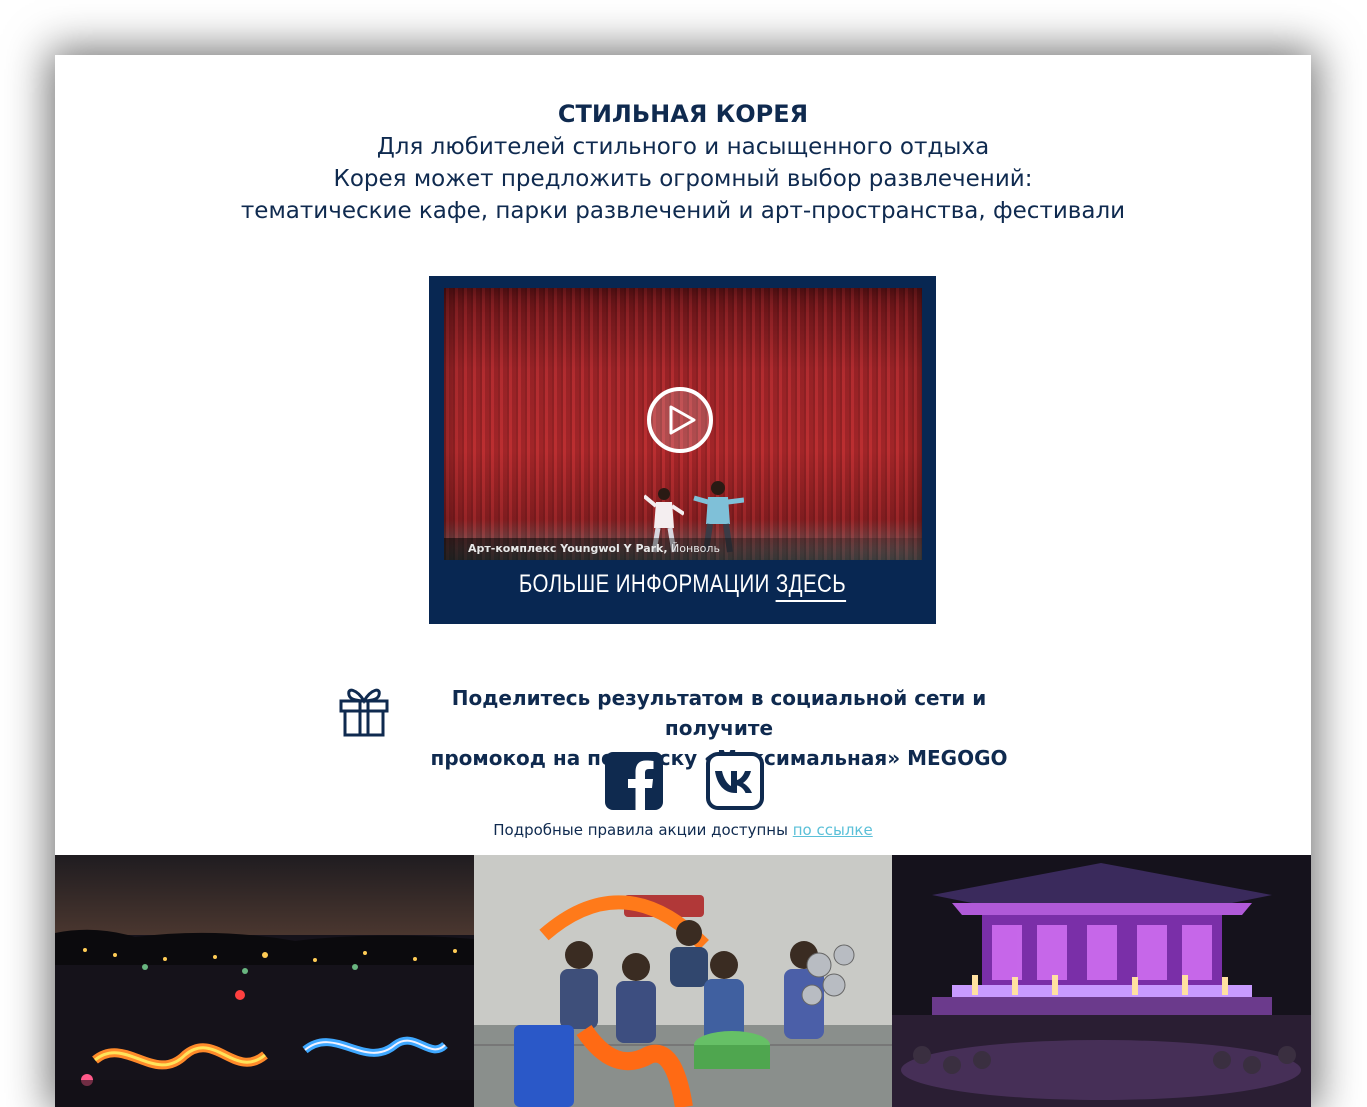 The height and width of the screenshot is (1107, 1367). What do you see at coordinates (811, 586) in the screenshot?
I see `more-info-here-link: ЗДЕСЬ` at bounding box center [811, 586].